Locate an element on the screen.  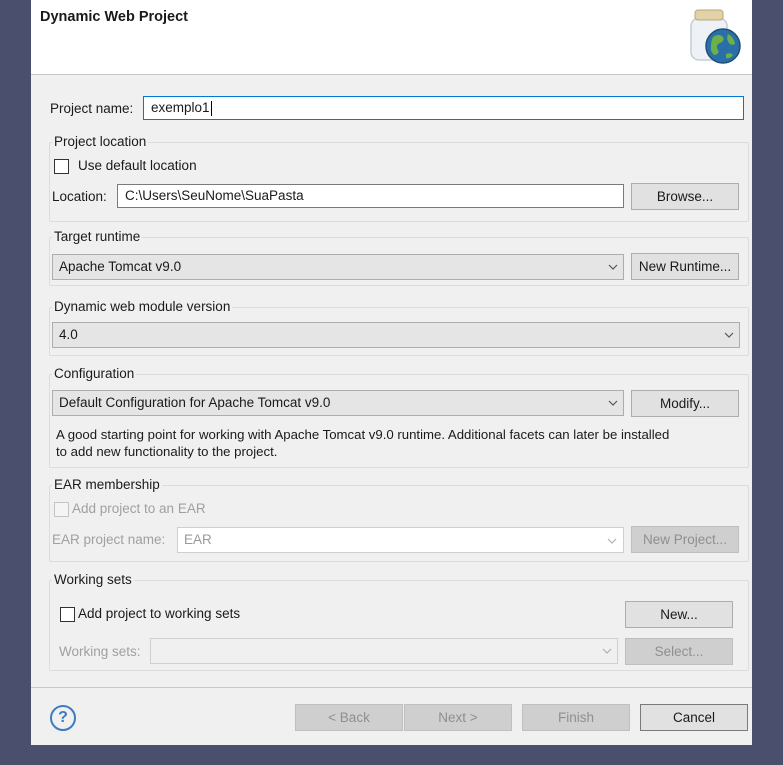
working-sets-title: Working sets is located at coordinates (93, 579).